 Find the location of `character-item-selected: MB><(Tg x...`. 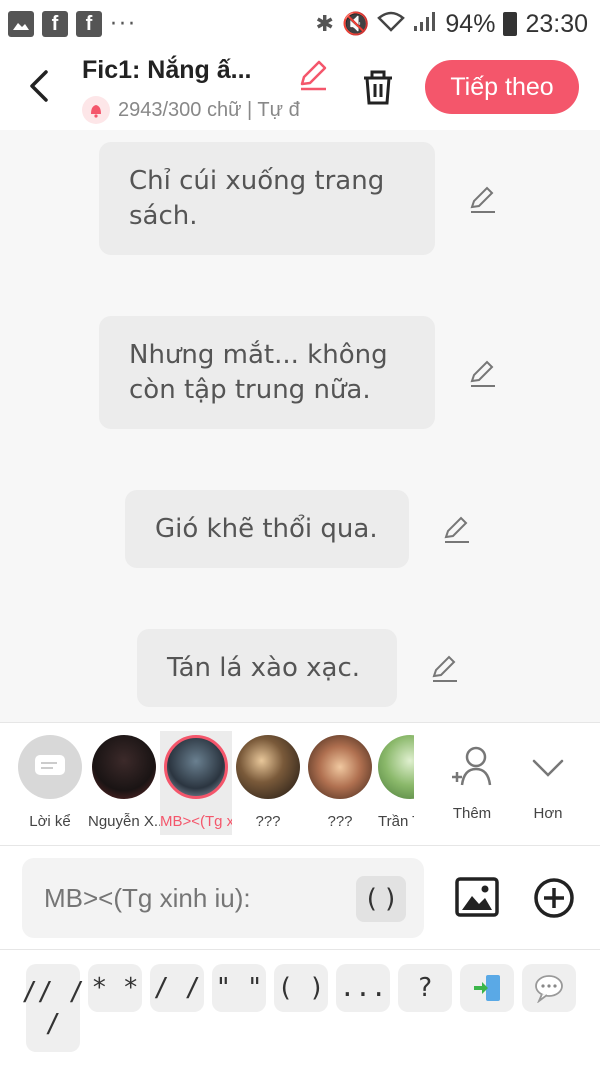

character-item-selected: MB><(Tg x... is located at coordinates (196, 783).